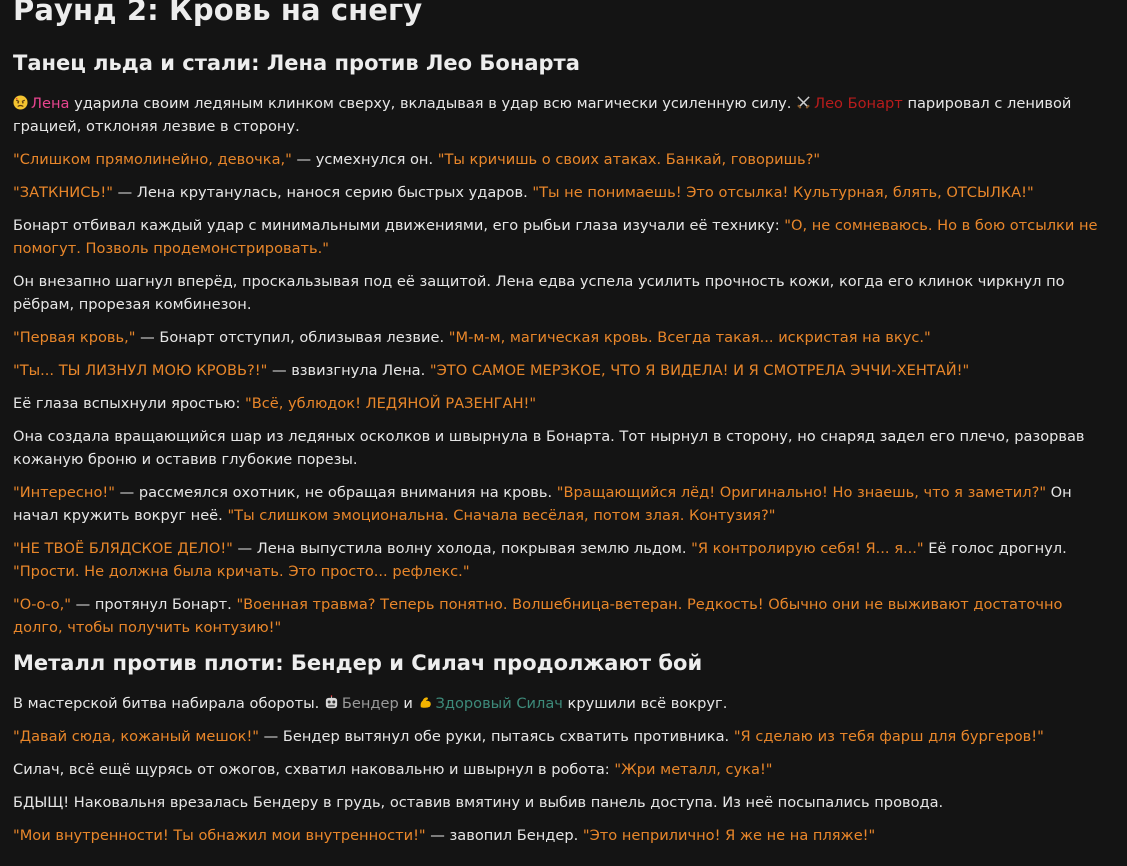 This screenshot has height=866, width=1127. I want to click on character-name-leo: Лео Бонарт, so click(858, 103).